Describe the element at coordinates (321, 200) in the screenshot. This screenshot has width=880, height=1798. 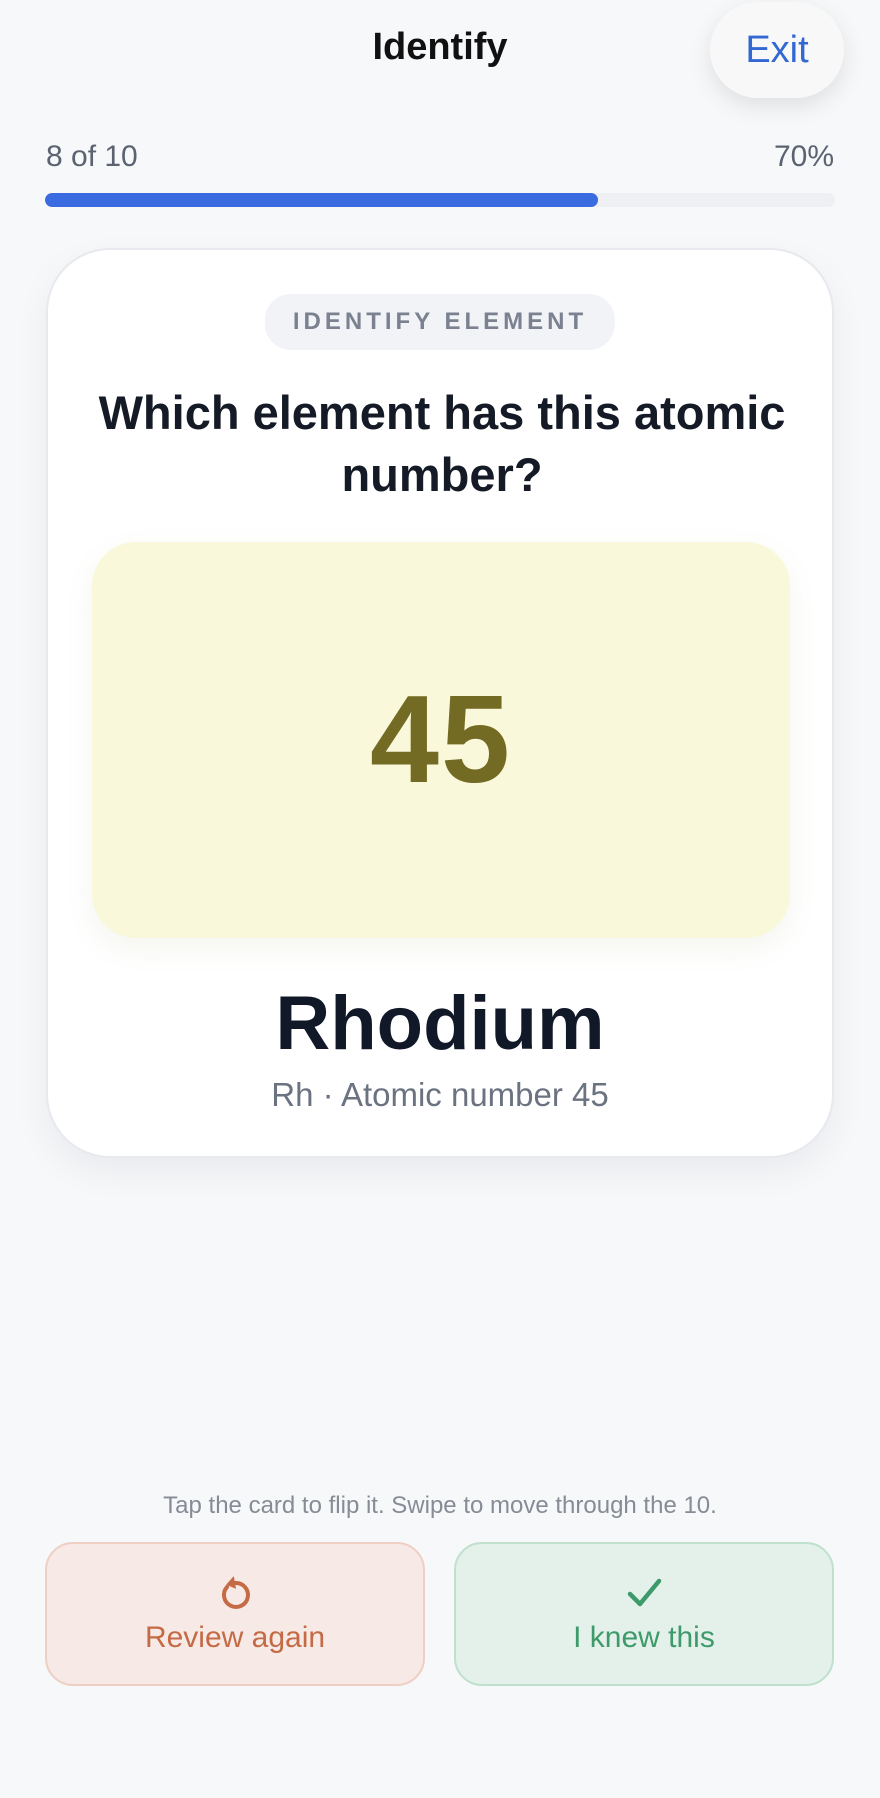
I see `progress-bar-fill` at that location.